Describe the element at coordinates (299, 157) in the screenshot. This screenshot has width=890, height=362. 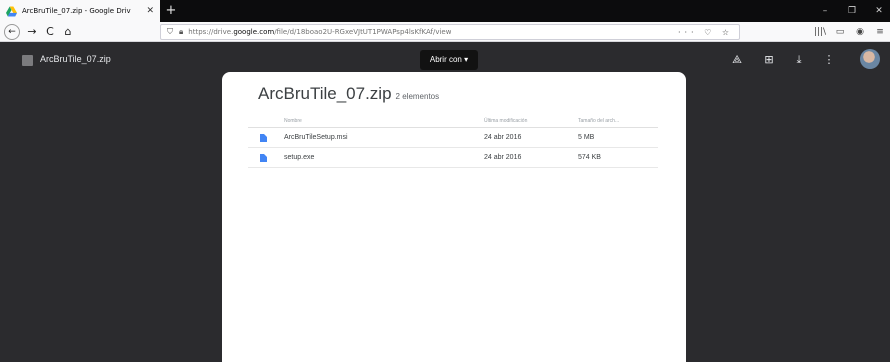
I see `file-name: setup.exe` at that location.